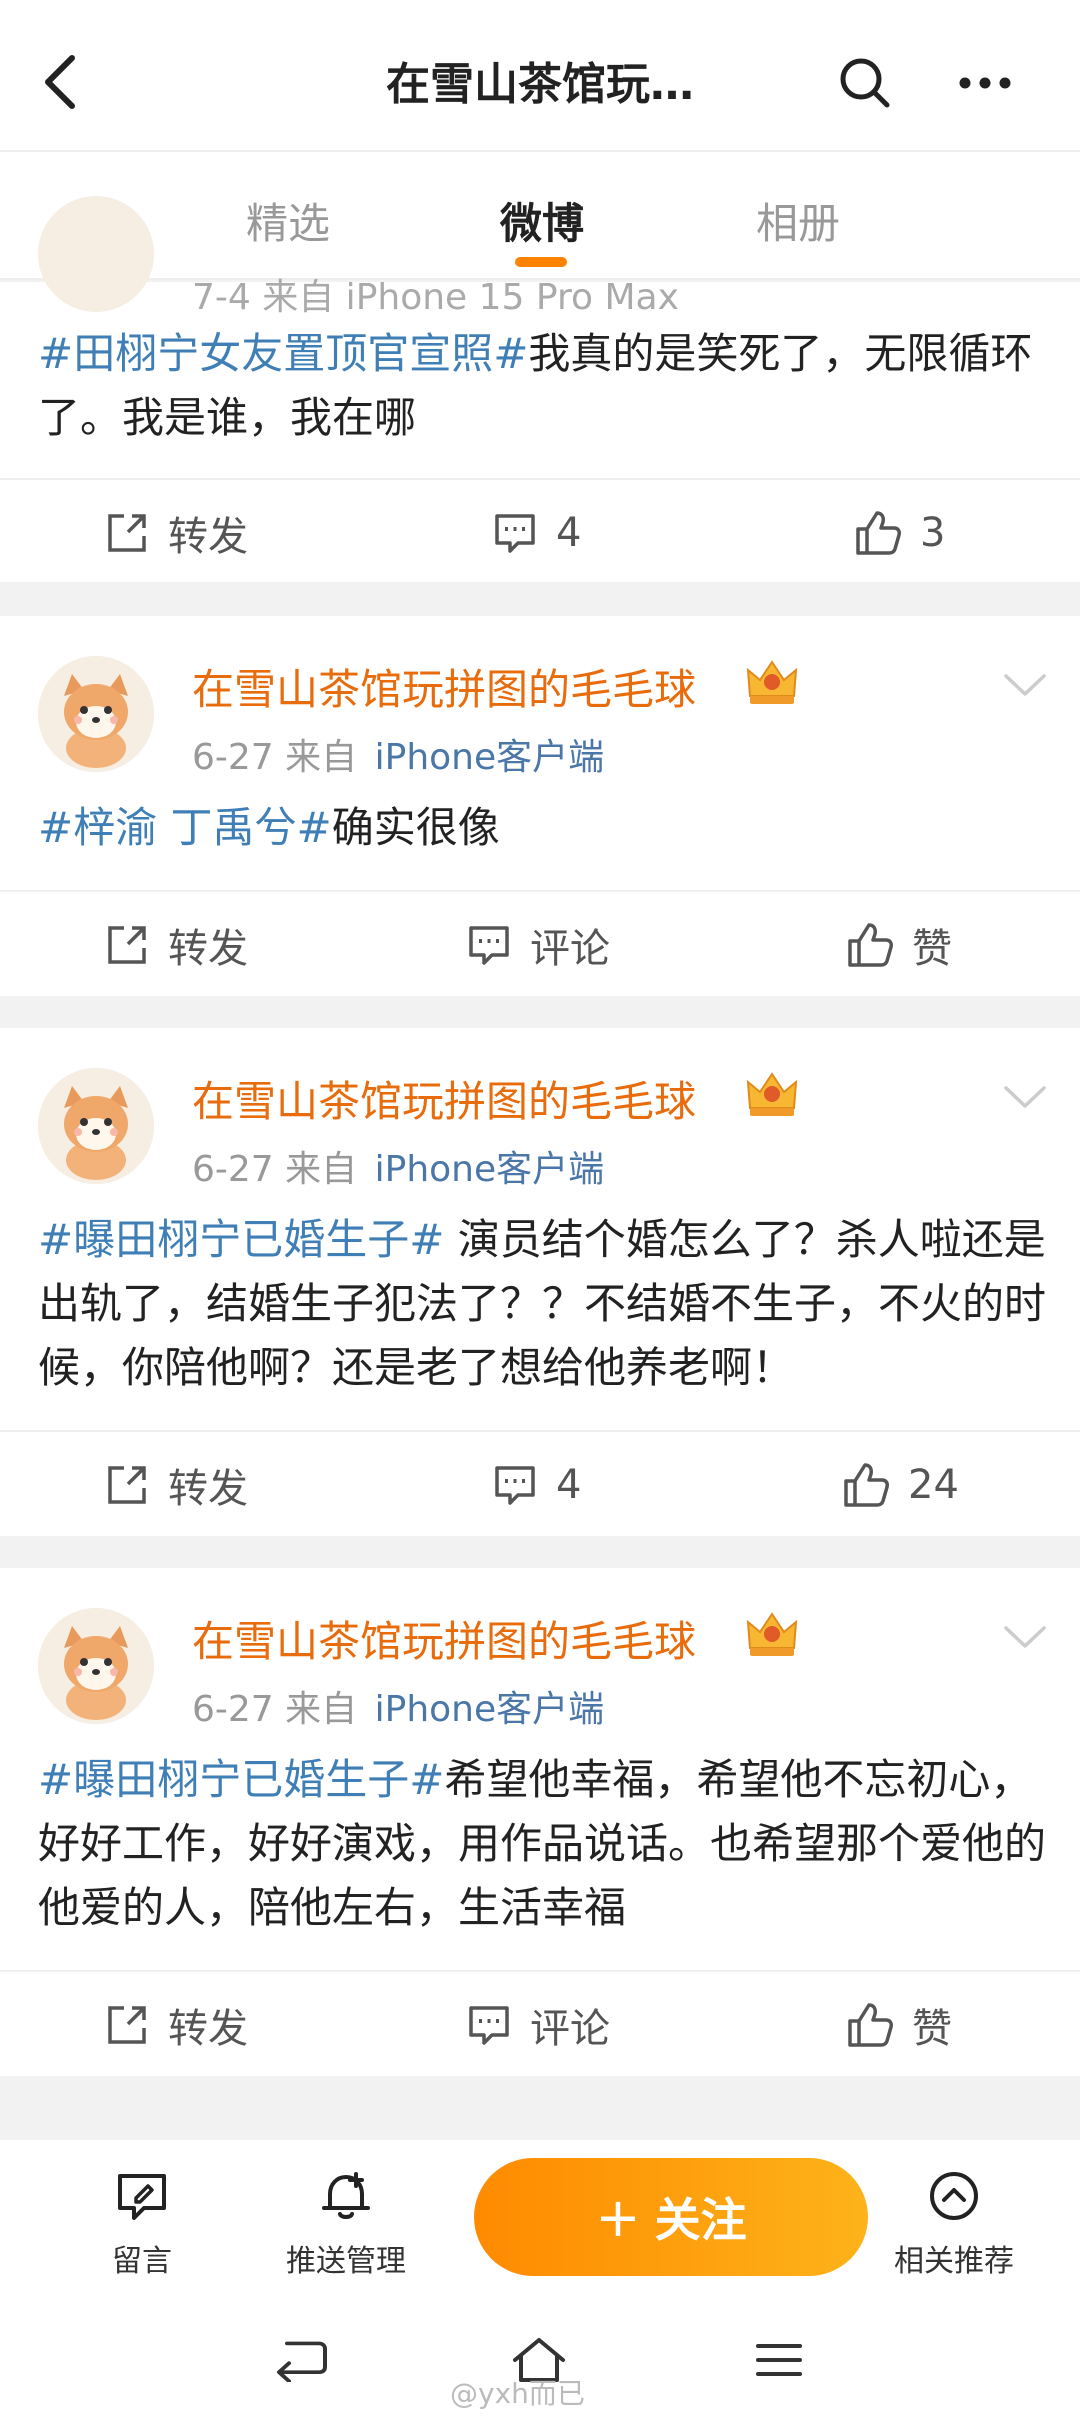  What do you see at coordinates (933, 1485) in the screenshot?
I see `like-count: 24` at bounding box center [933, 1485].